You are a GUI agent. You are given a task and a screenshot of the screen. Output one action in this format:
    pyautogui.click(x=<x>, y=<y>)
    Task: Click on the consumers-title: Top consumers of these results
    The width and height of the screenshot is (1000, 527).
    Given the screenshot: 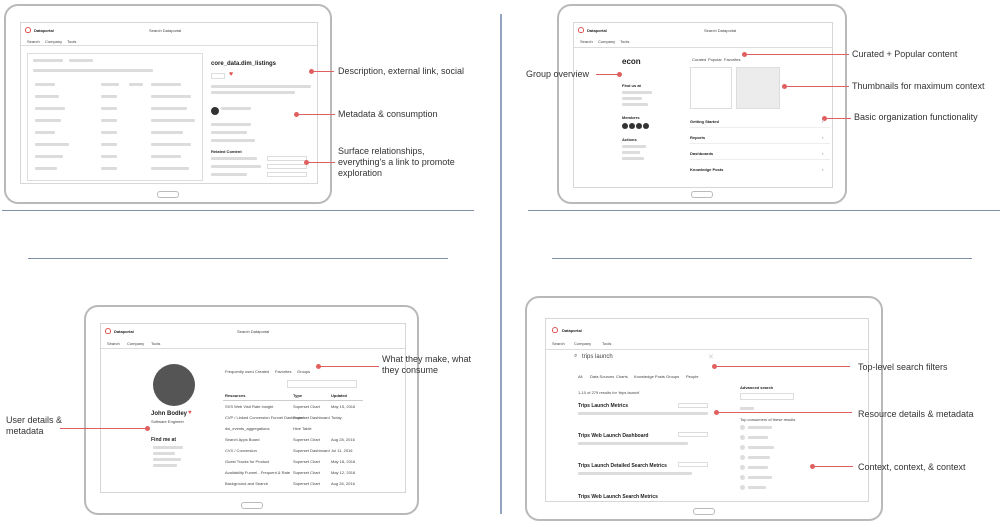 What is the action you would take?
    pyautogui.click(x=768, y=419)
    